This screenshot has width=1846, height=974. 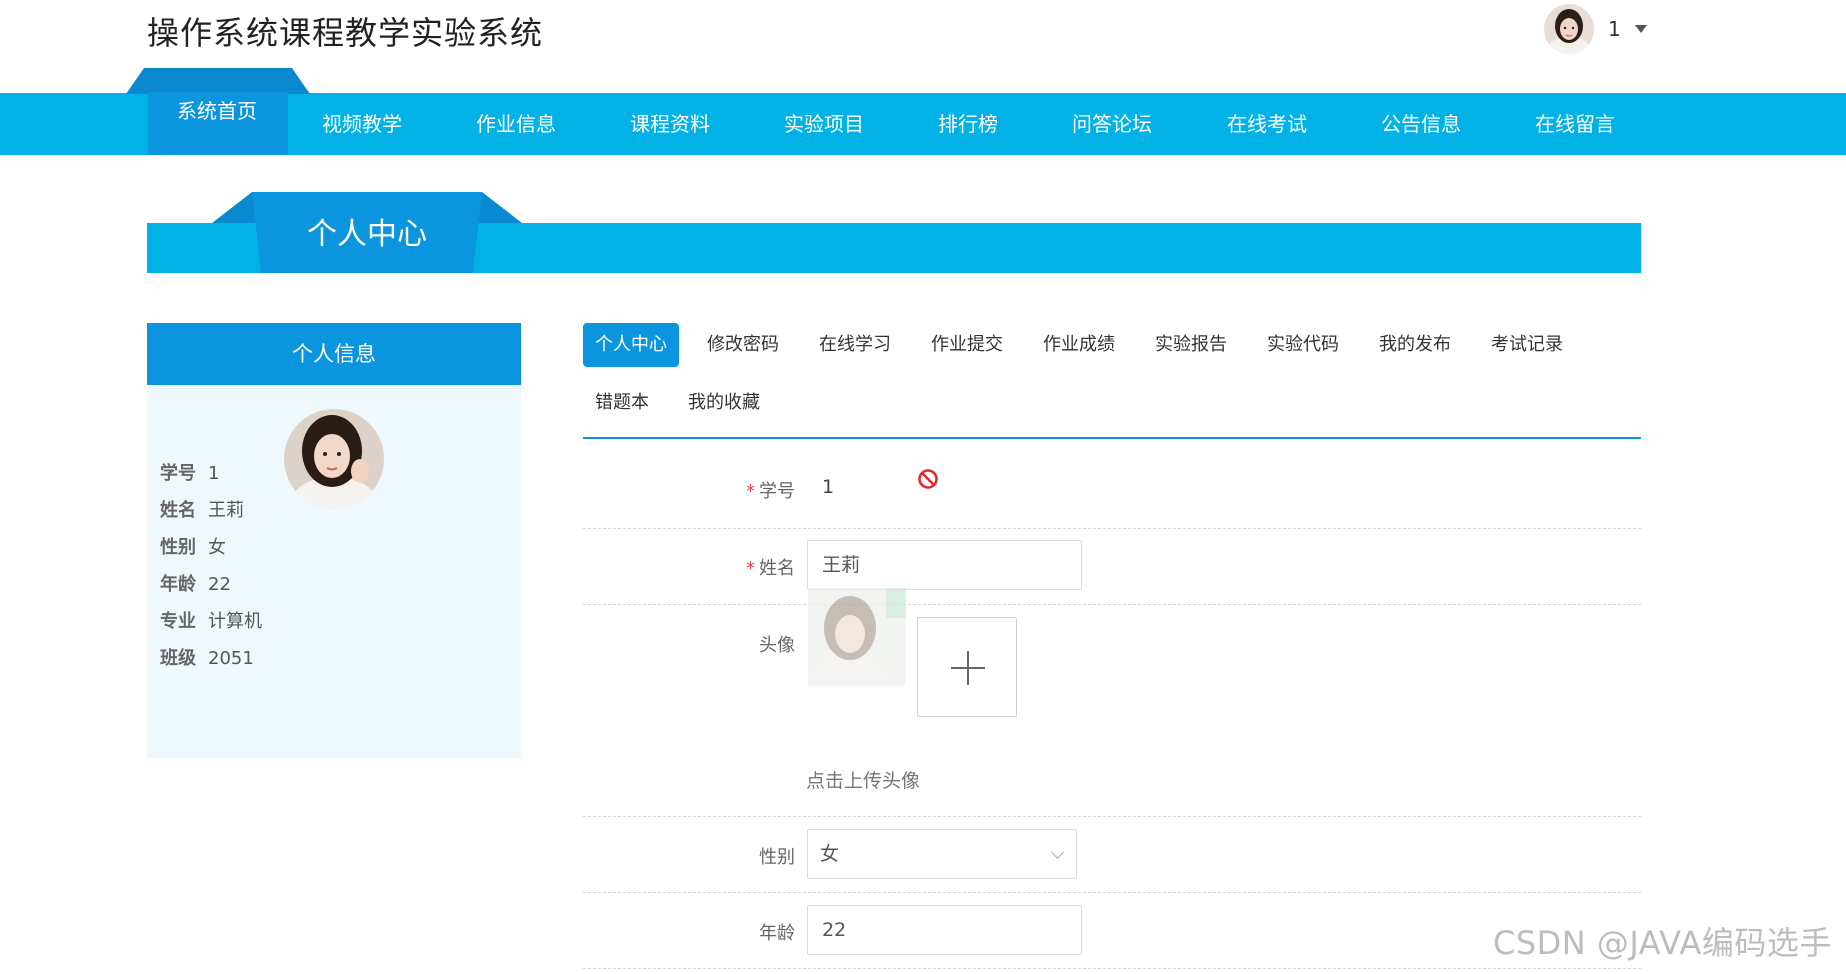 I want to click on tab-personal-center: 个人中心, so click(x=631, y=345).